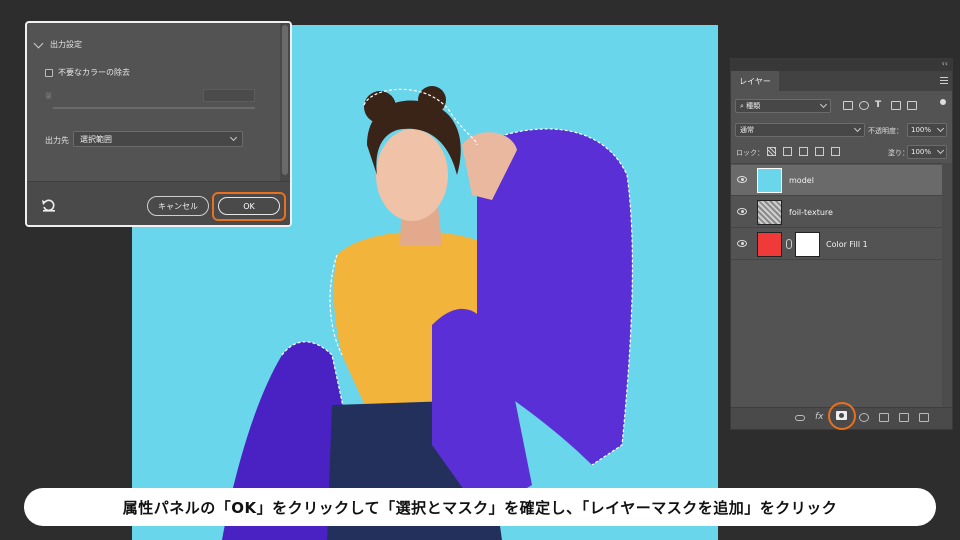 The height and width of the screenshot is (540, 960). Describe the element at coordinates (944, 80) in the screenshot. I see `panel-menu-icon` at that location.